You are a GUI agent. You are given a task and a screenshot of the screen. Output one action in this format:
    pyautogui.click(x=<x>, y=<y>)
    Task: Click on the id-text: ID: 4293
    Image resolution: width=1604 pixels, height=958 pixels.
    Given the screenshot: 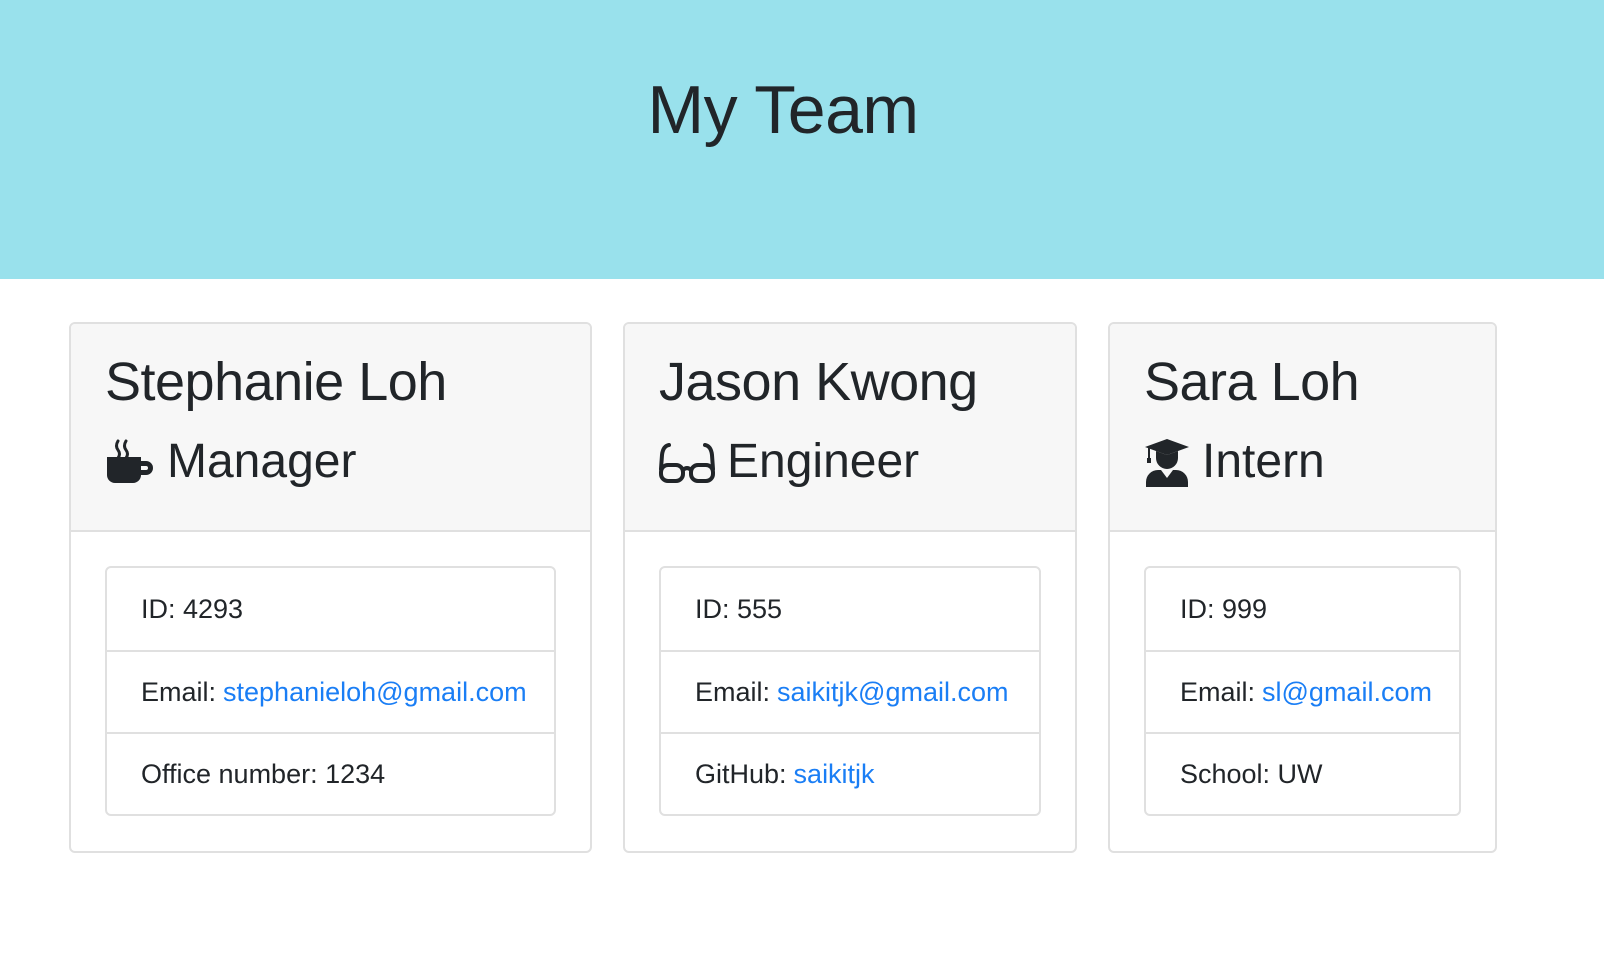 What is the action you would take?
    pyautogui.click(x=192, y=608)
    